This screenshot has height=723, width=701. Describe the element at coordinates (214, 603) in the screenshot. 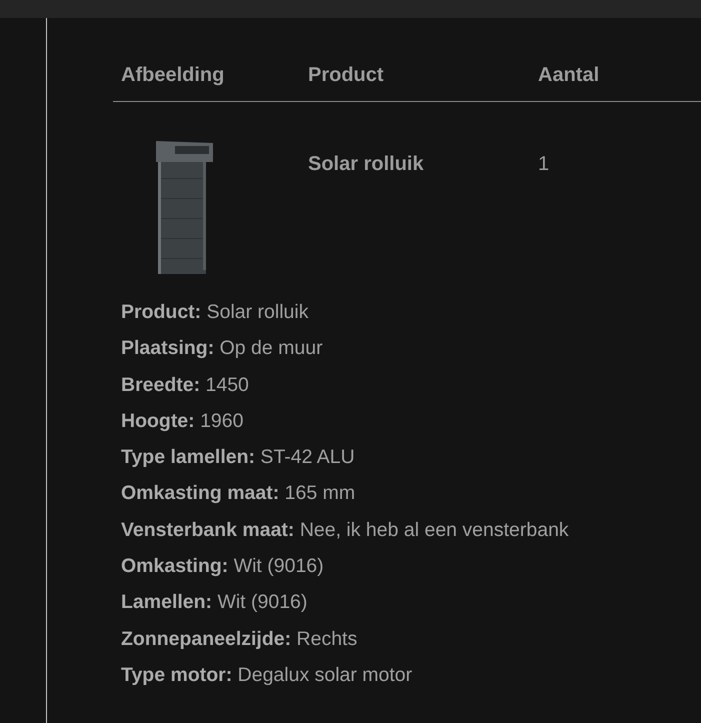

I see `product-detail: Lamellen: Wit (9016)` at that location.